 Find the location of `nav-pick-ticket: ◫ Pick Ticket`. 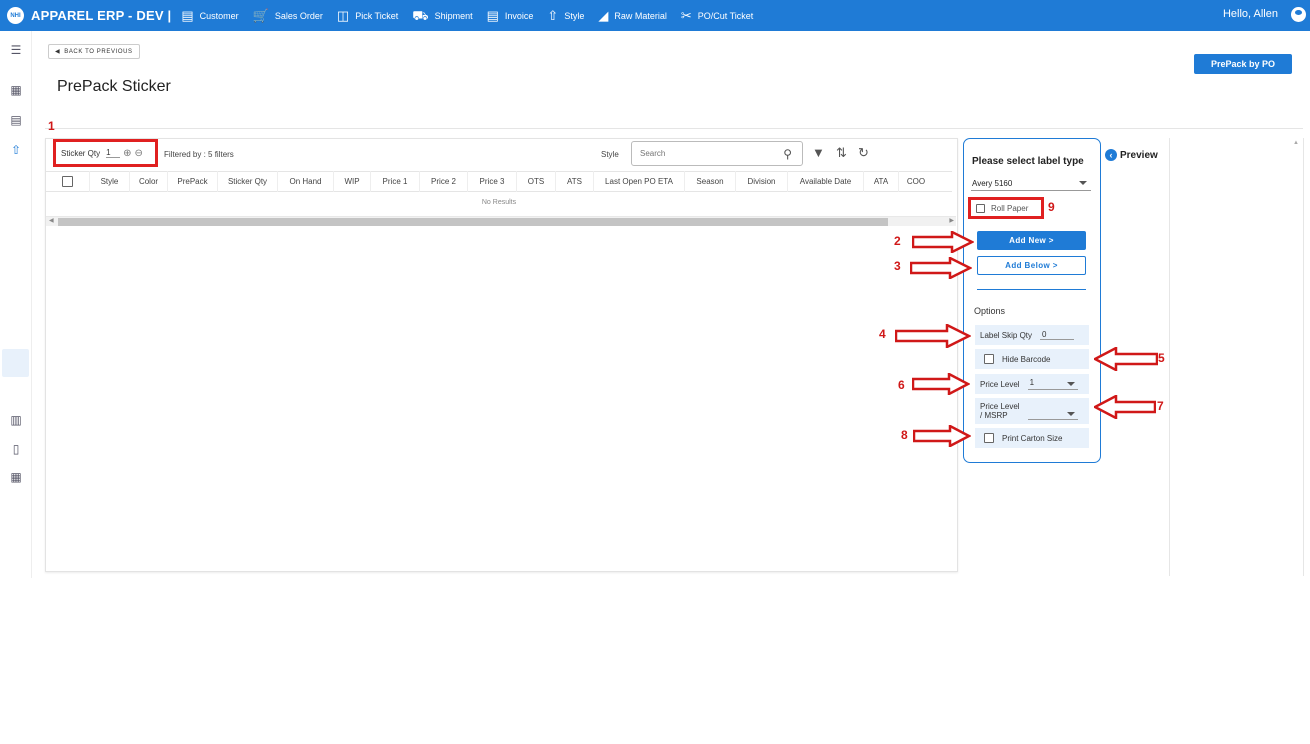

nav-pick-ticket: ◫ Pick Ticket is located at coordinates (367, 15).